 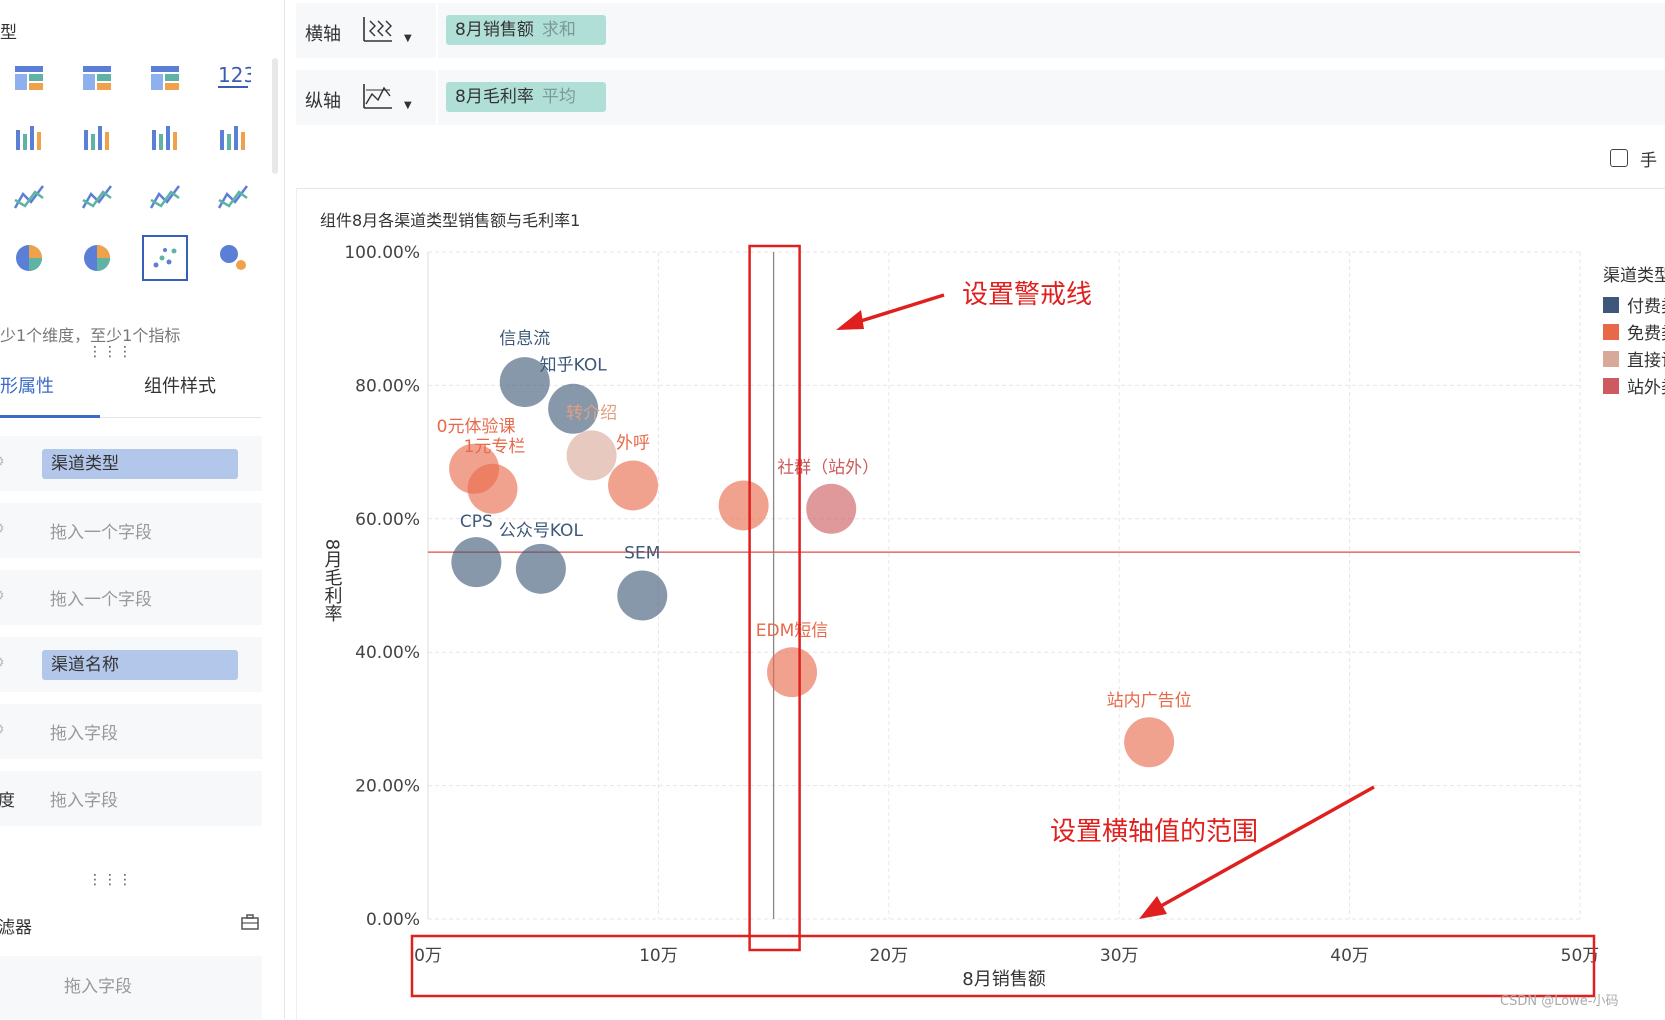 I want to click on x-tick-label: 40万, so click(x=1349, y=956).